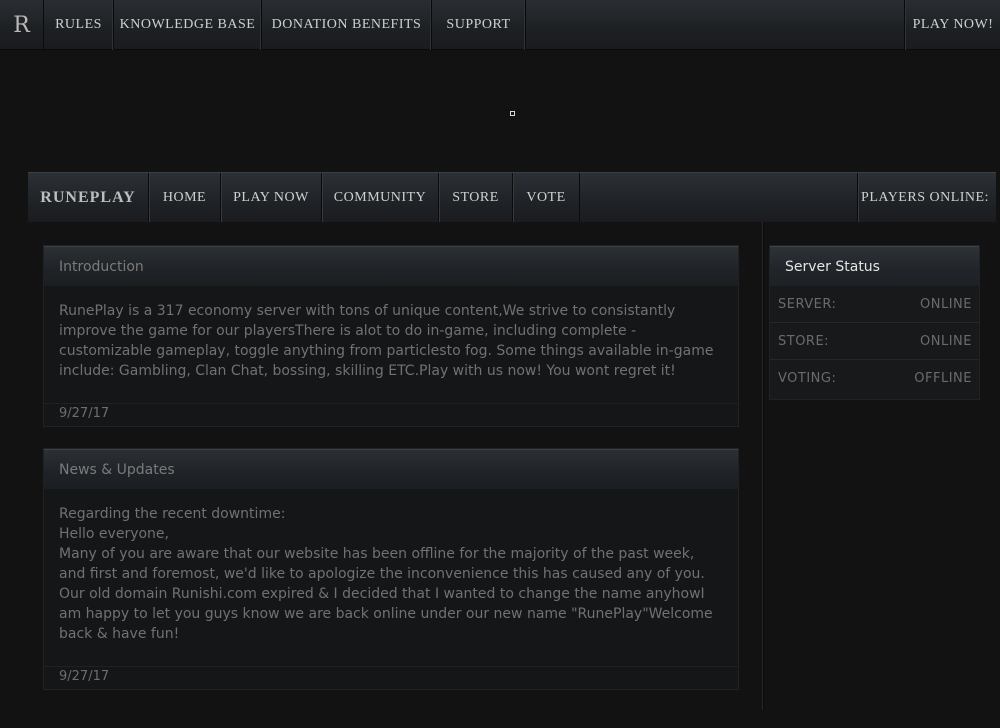  I want to click on nav-vote-link: VOTE, so click(546, 197).